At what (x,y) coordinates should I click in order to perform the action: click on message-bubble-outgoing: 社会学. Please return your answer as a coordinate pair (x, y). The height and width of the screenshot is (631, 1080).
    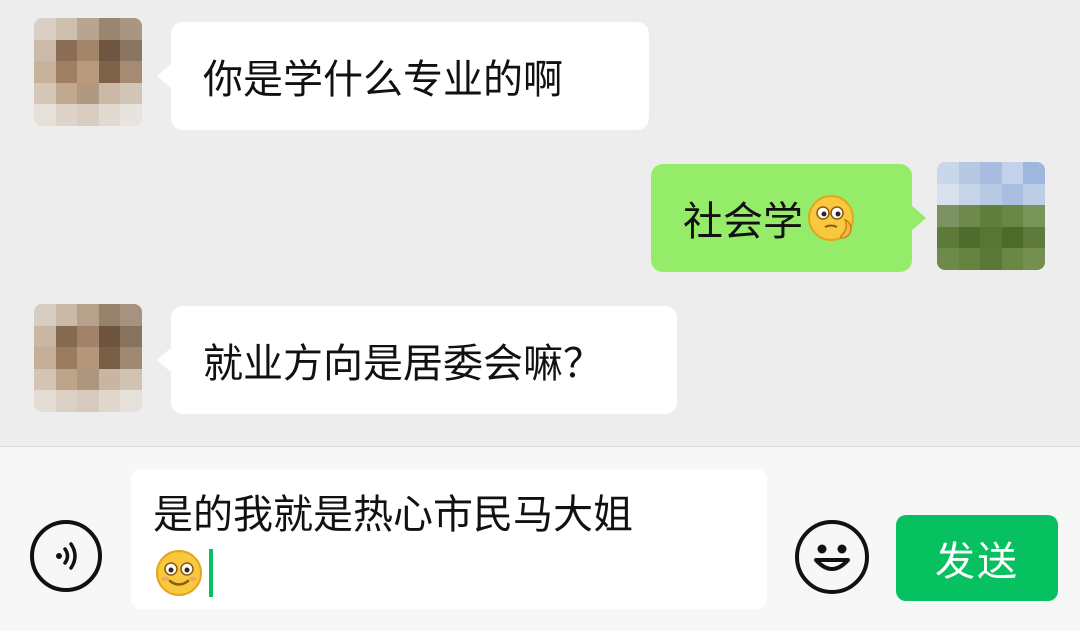
    Looking at the image, I should click on (788, 218).